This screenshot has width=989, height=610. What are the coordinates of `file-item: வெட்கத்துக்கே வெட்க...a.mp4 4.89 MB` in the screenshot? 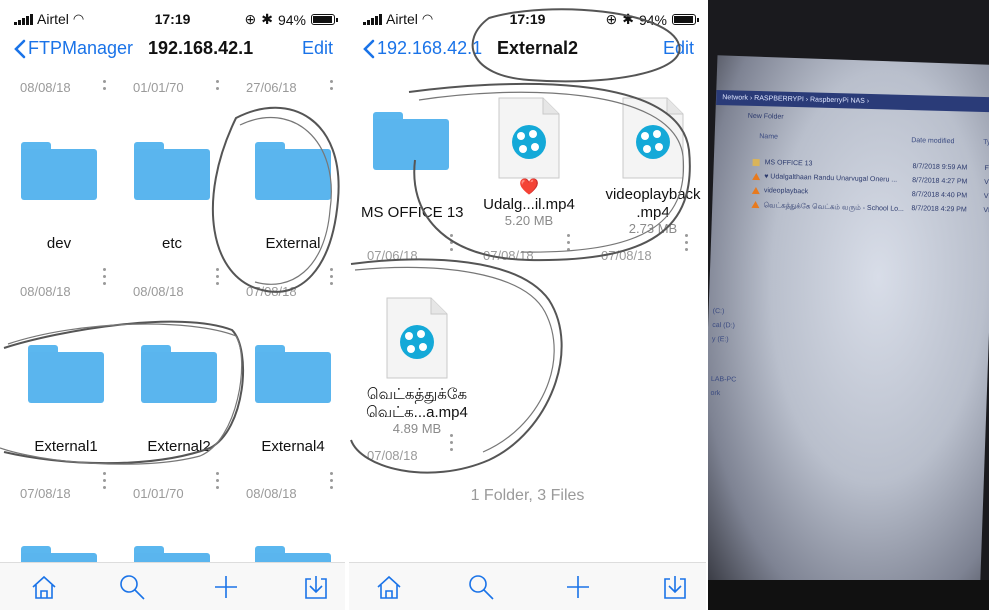 It's located at (417, 366).